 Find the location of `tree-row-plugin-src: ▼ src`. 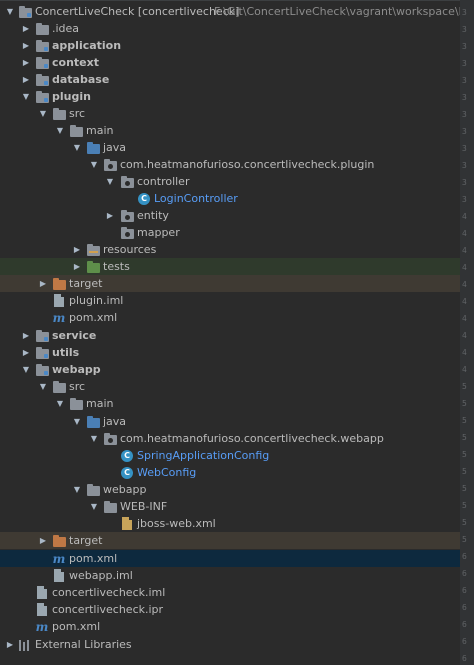

tree-row-plugin-src: ▼ src is located at coordinates (230, 113).